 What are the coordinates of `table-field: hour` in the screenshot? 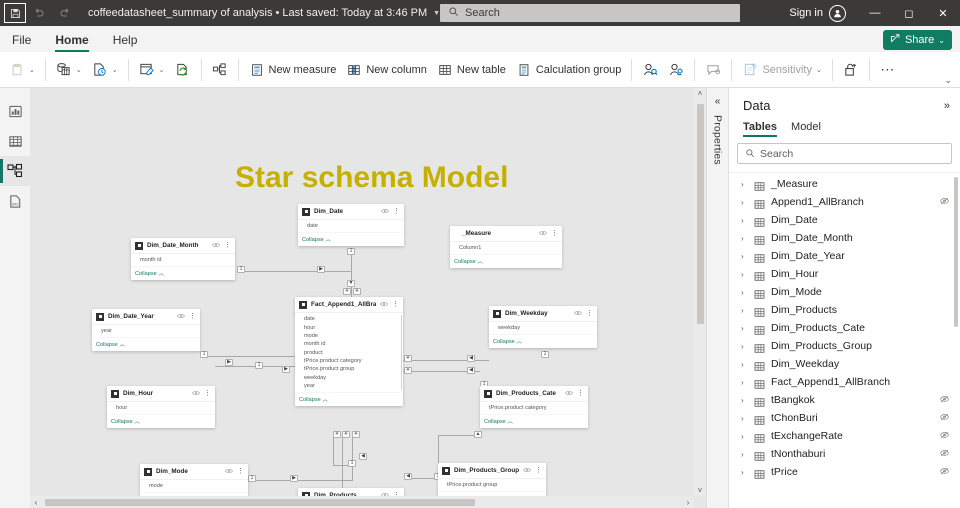 It's located at (349, 327).